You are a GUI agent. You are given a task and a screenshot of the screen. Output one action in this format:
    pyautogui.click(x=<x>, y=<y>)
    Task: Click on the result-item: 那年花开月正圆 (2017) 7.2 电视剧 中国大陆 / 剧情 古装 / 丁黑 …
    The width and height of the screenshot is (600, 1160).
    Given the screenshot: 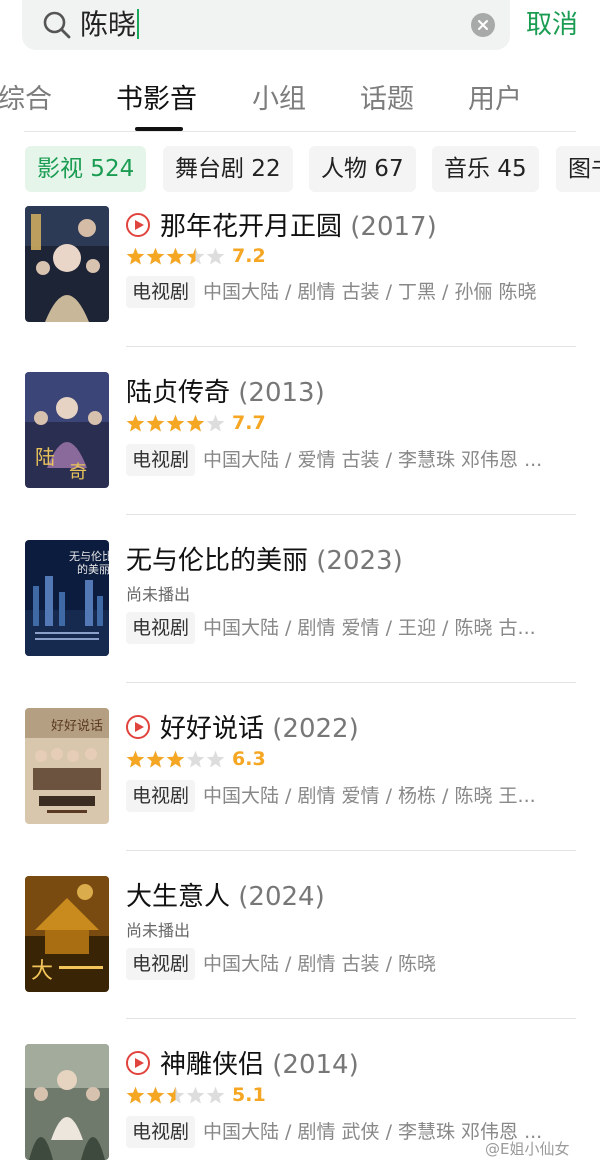 What is the action you would take?
    pyautogui.click(x=300, y=284)
    